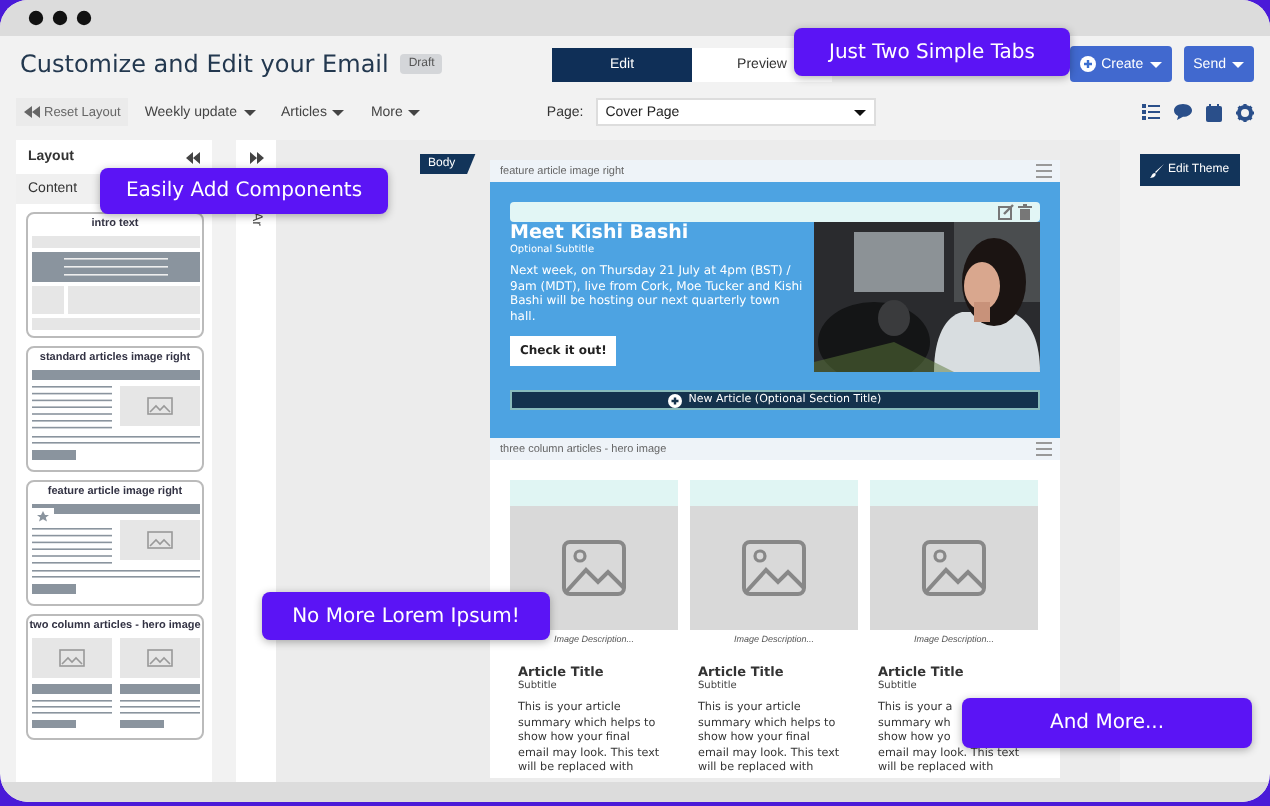 Image resolution: width=1270 pixels, height=806 pixels. What do you see at coordinates (932, 52) in the screenshot?
I see `feature-tooltip: Just Two Simple Tabs` at bounding box center [932, 52].